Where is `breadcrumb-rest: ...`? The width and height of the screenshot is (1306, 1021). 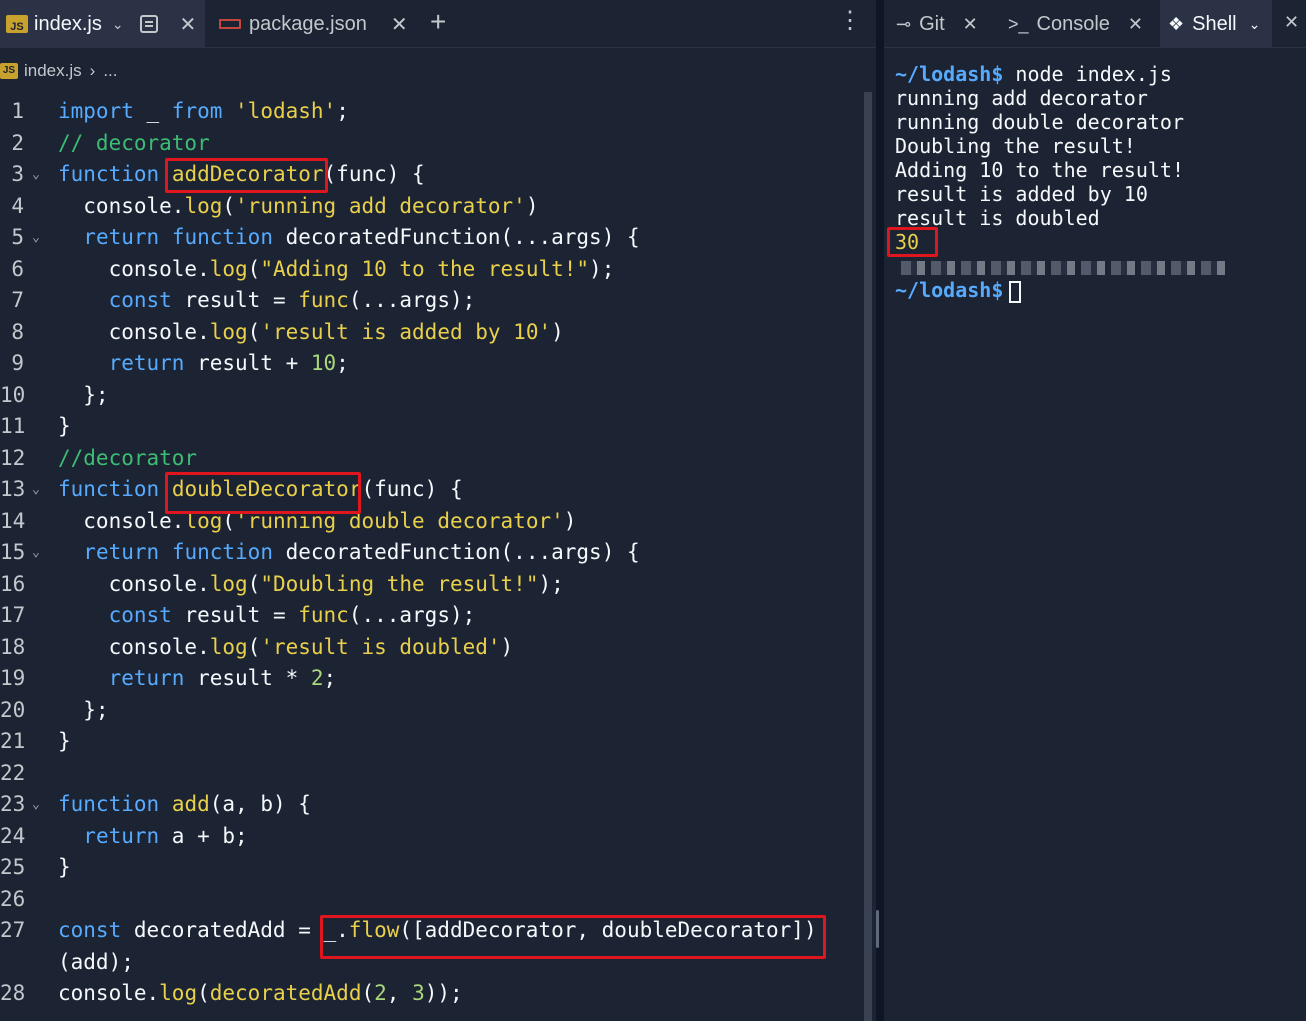 breadcrumb-rest: ... is located at coordinates (110, 71).